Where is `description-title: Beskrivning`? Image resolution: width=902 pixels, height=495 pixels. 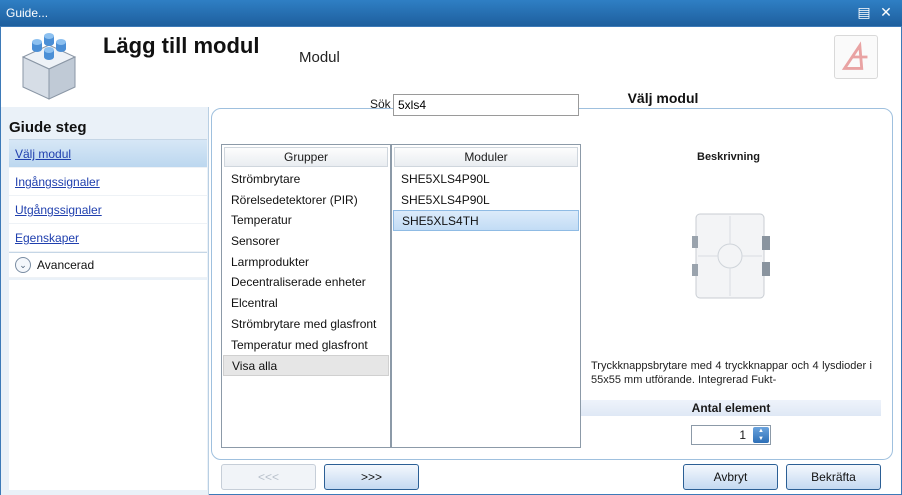
description-title: Beskrivning is located at coordinates (728, 157).